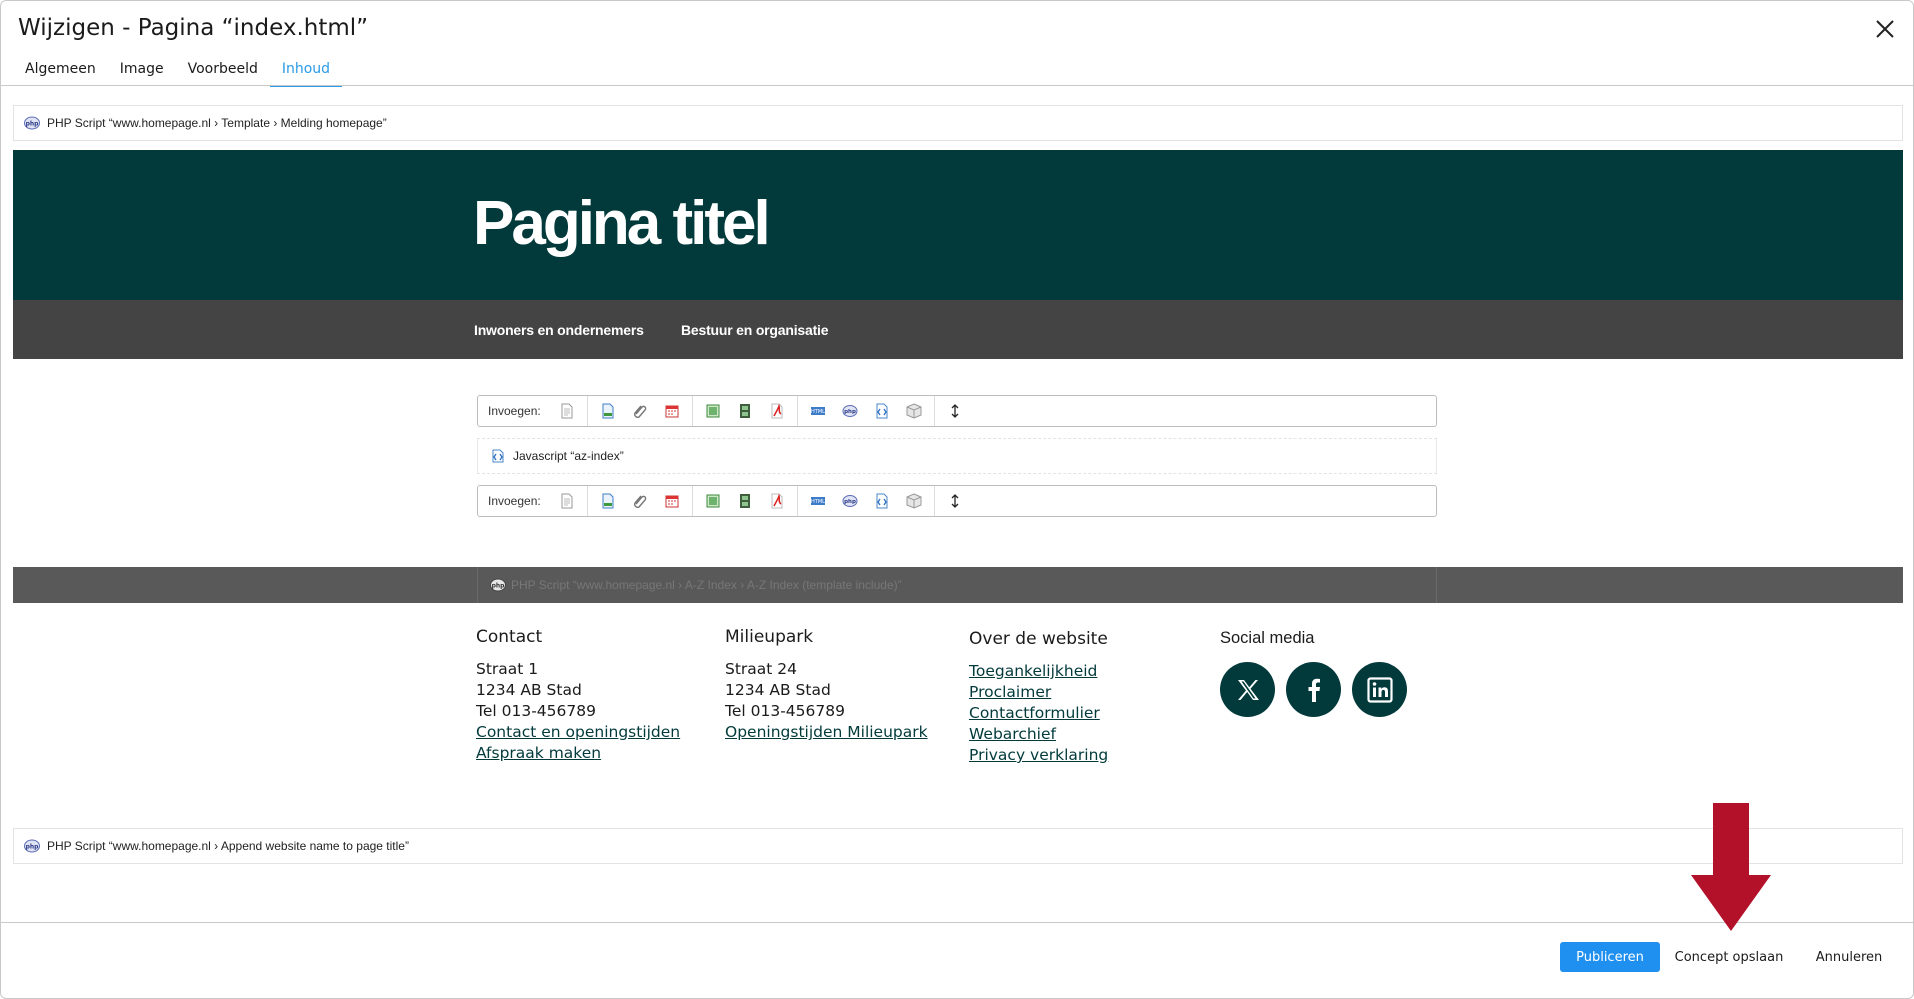 The width and height of the screenshot is (1914, 999). Describe the element at coordinates (536, 711) in the screenshot. I see `footer-contact-line: Tel 013-456789` at that location.